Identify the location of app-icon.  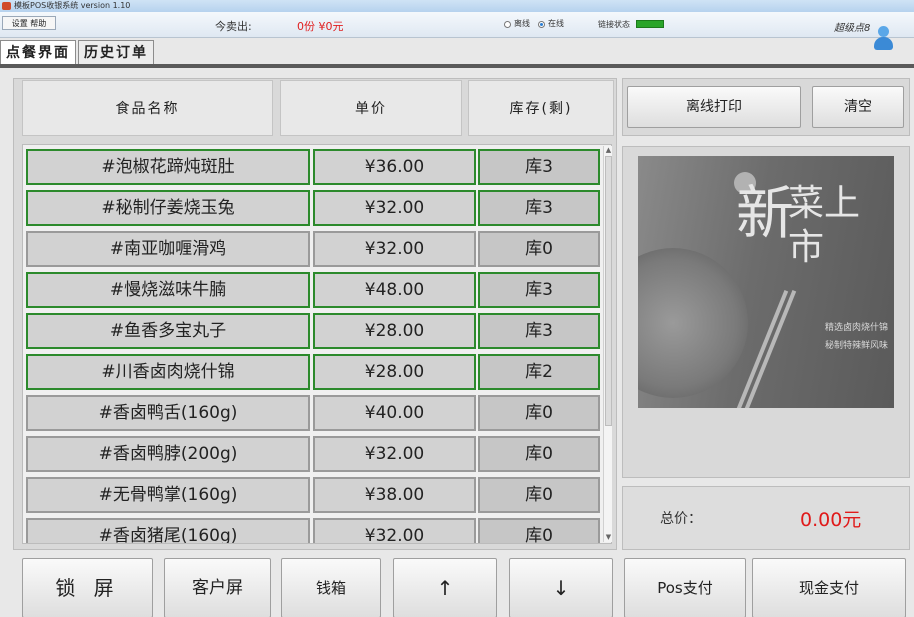
(6, 6).